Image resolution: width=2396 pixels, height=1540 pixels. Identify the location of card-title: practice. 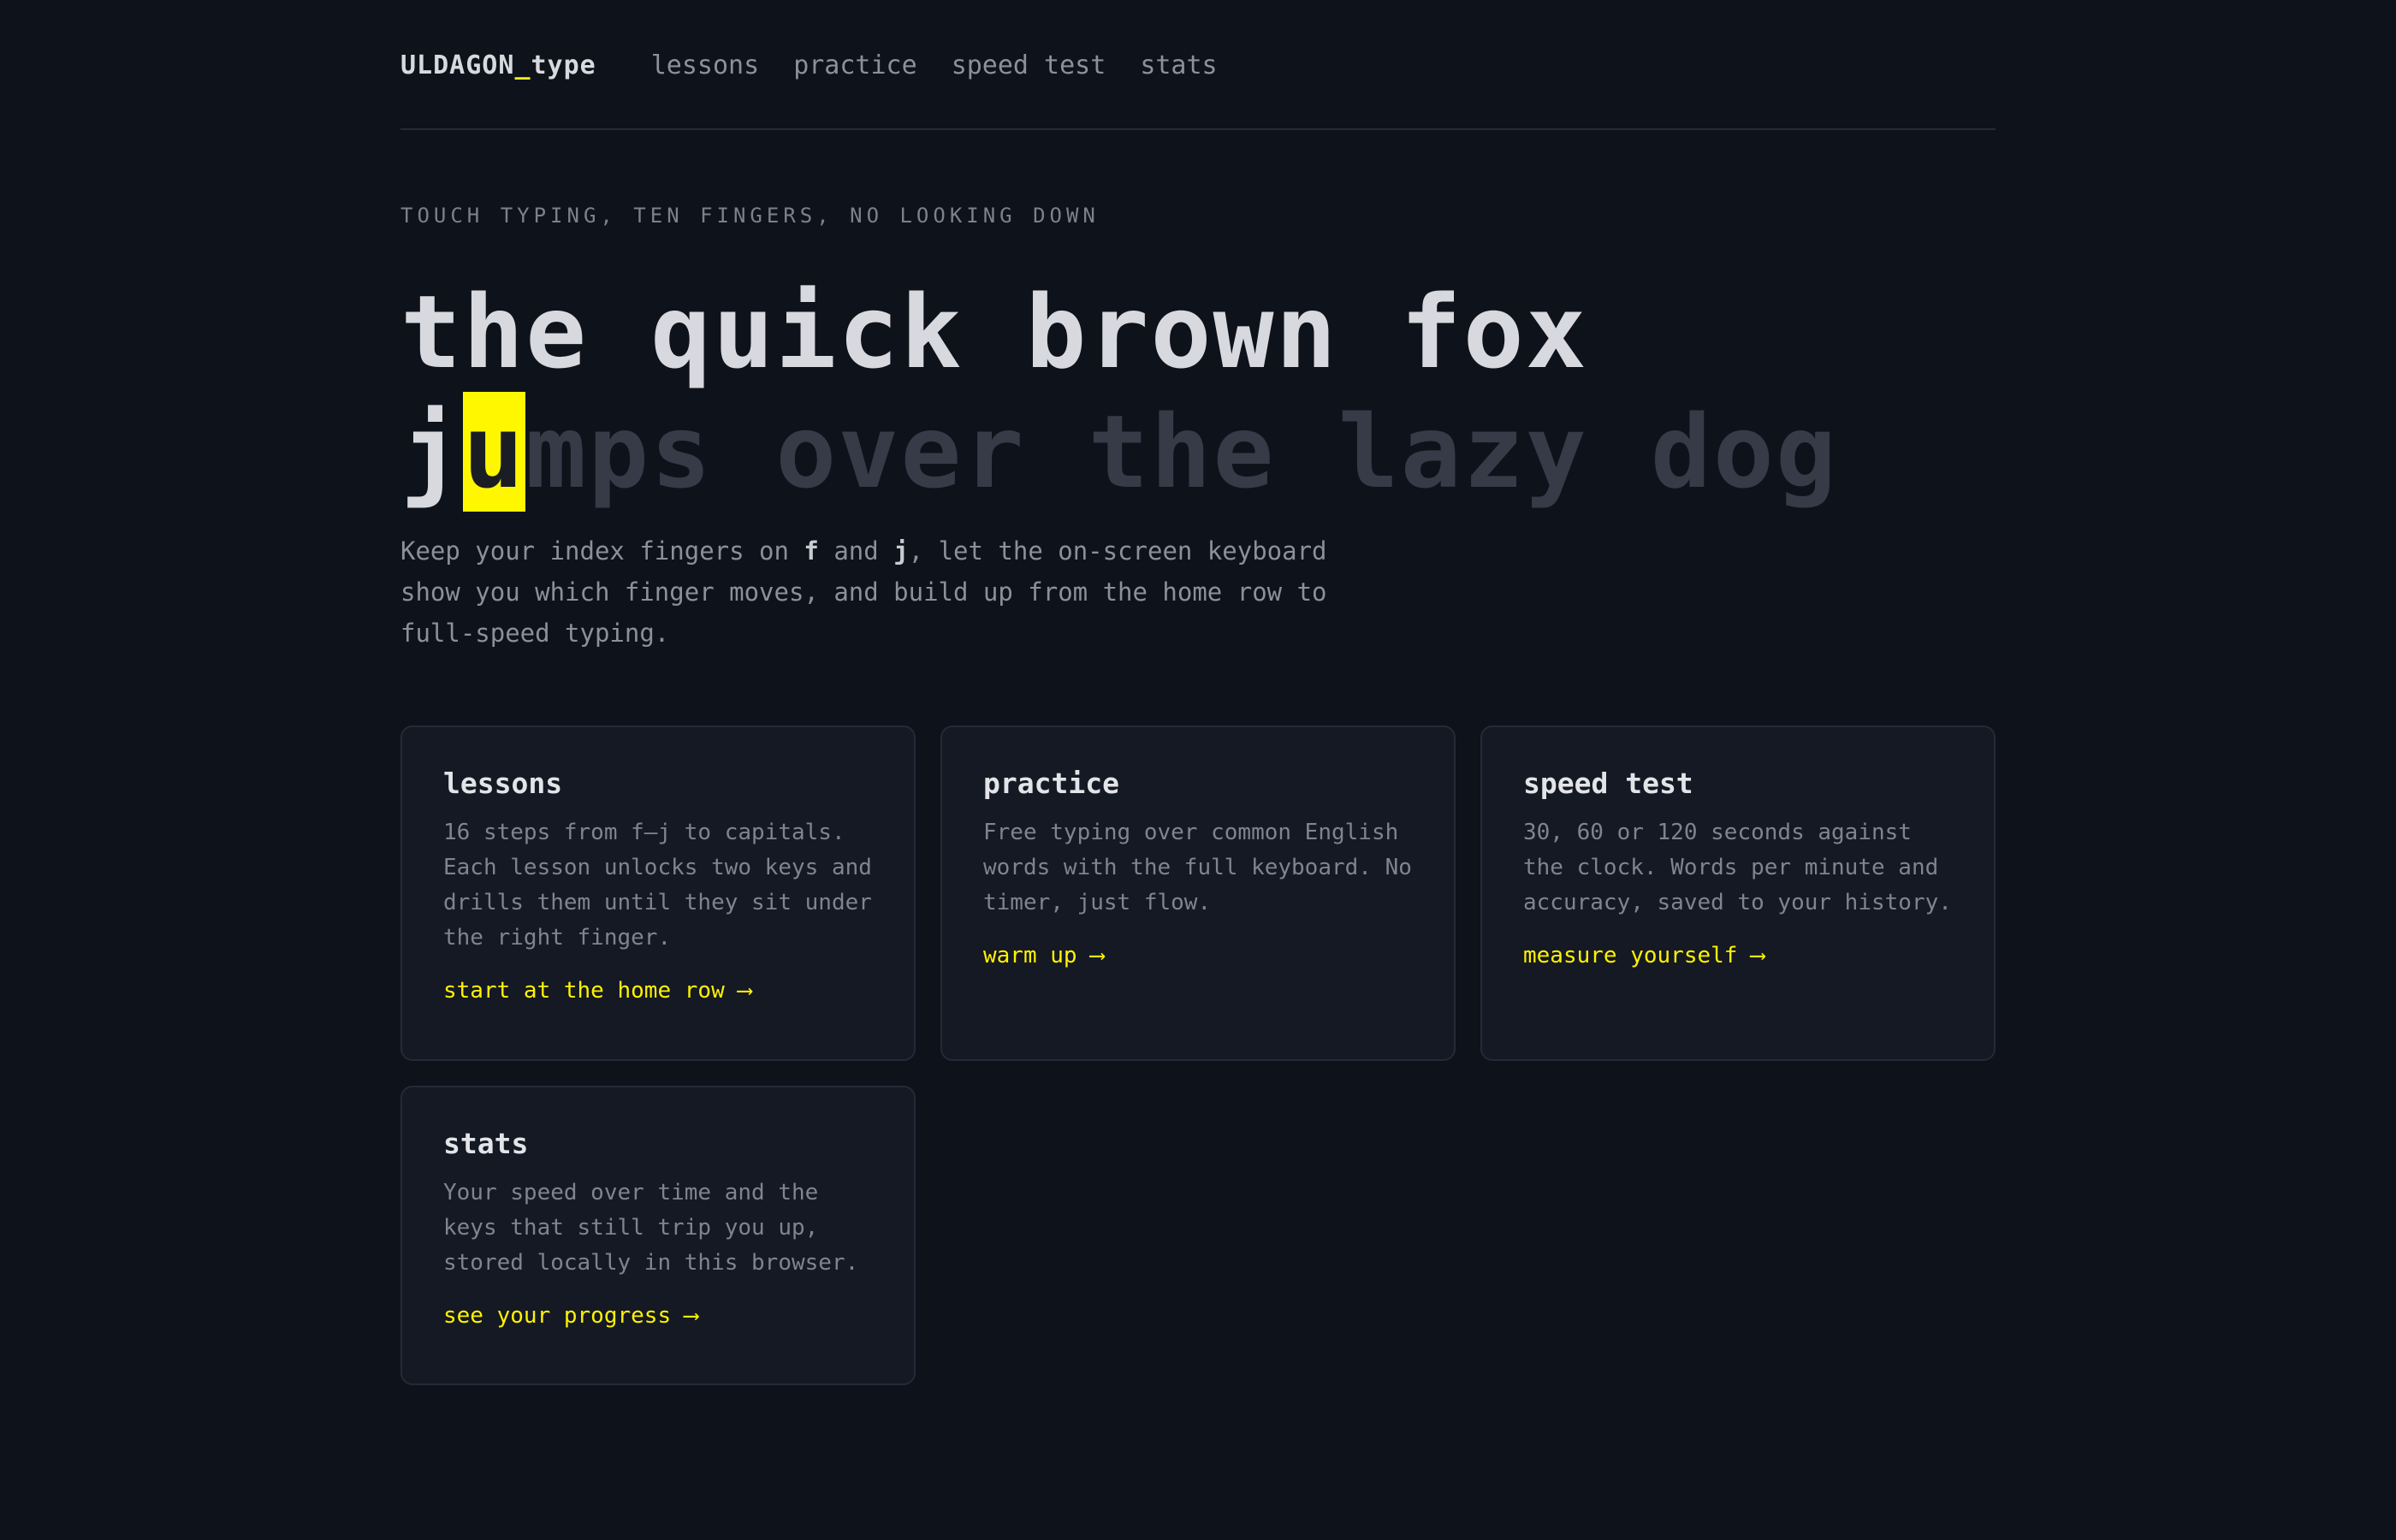
(1051, 783).